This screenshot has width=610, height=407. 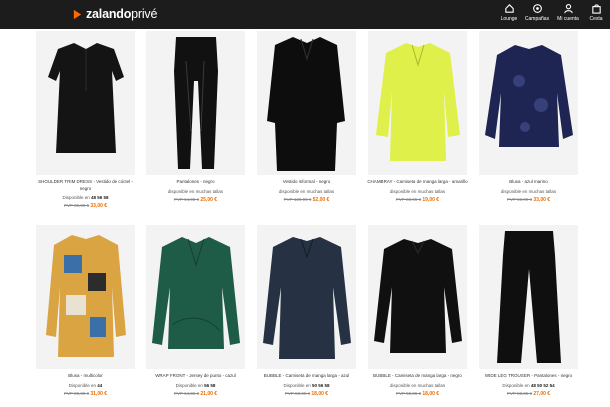 What do you see at coordinates (431, 200) in the screenshot?
I see `sale-price: 19,00 €` at bounding box center [431, 200].